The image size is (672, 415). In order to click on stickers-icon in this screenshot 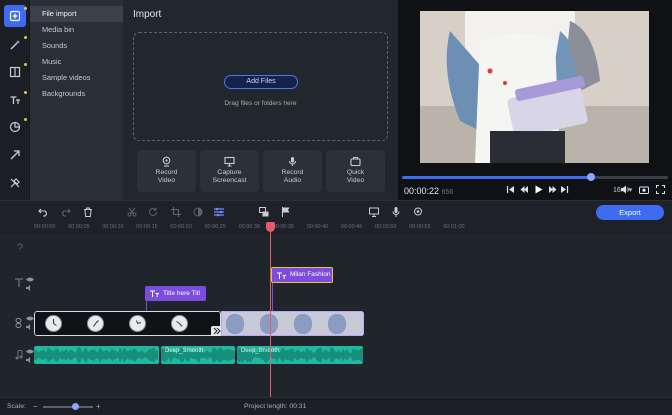, I will do `click(15, 127)`.